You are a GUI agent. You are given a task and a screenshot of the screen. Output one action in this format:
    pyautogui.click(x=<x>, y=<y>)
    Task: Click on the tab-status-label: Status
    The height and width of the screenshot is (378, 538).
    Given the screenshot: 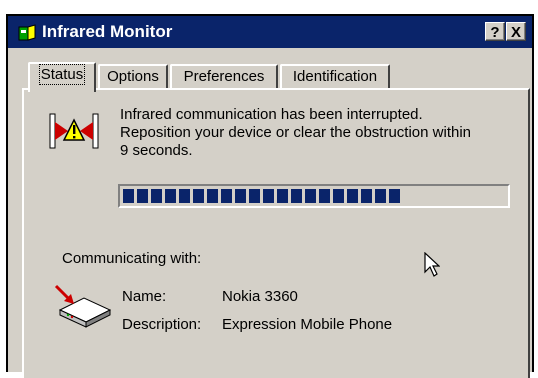 What is the action you would take?
    pyautogui.click(x=62, y=74)
    